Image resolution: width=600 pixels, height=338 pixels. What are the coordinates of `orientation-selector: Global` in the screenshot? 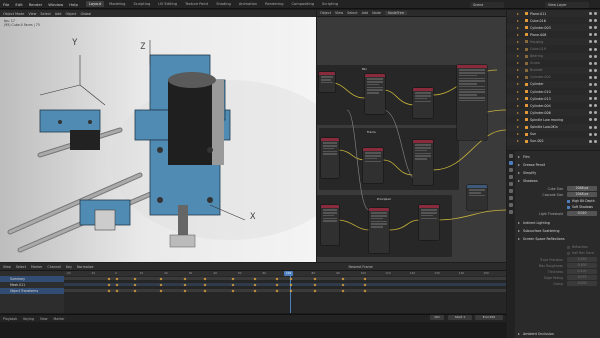 It's located at (86, 14).